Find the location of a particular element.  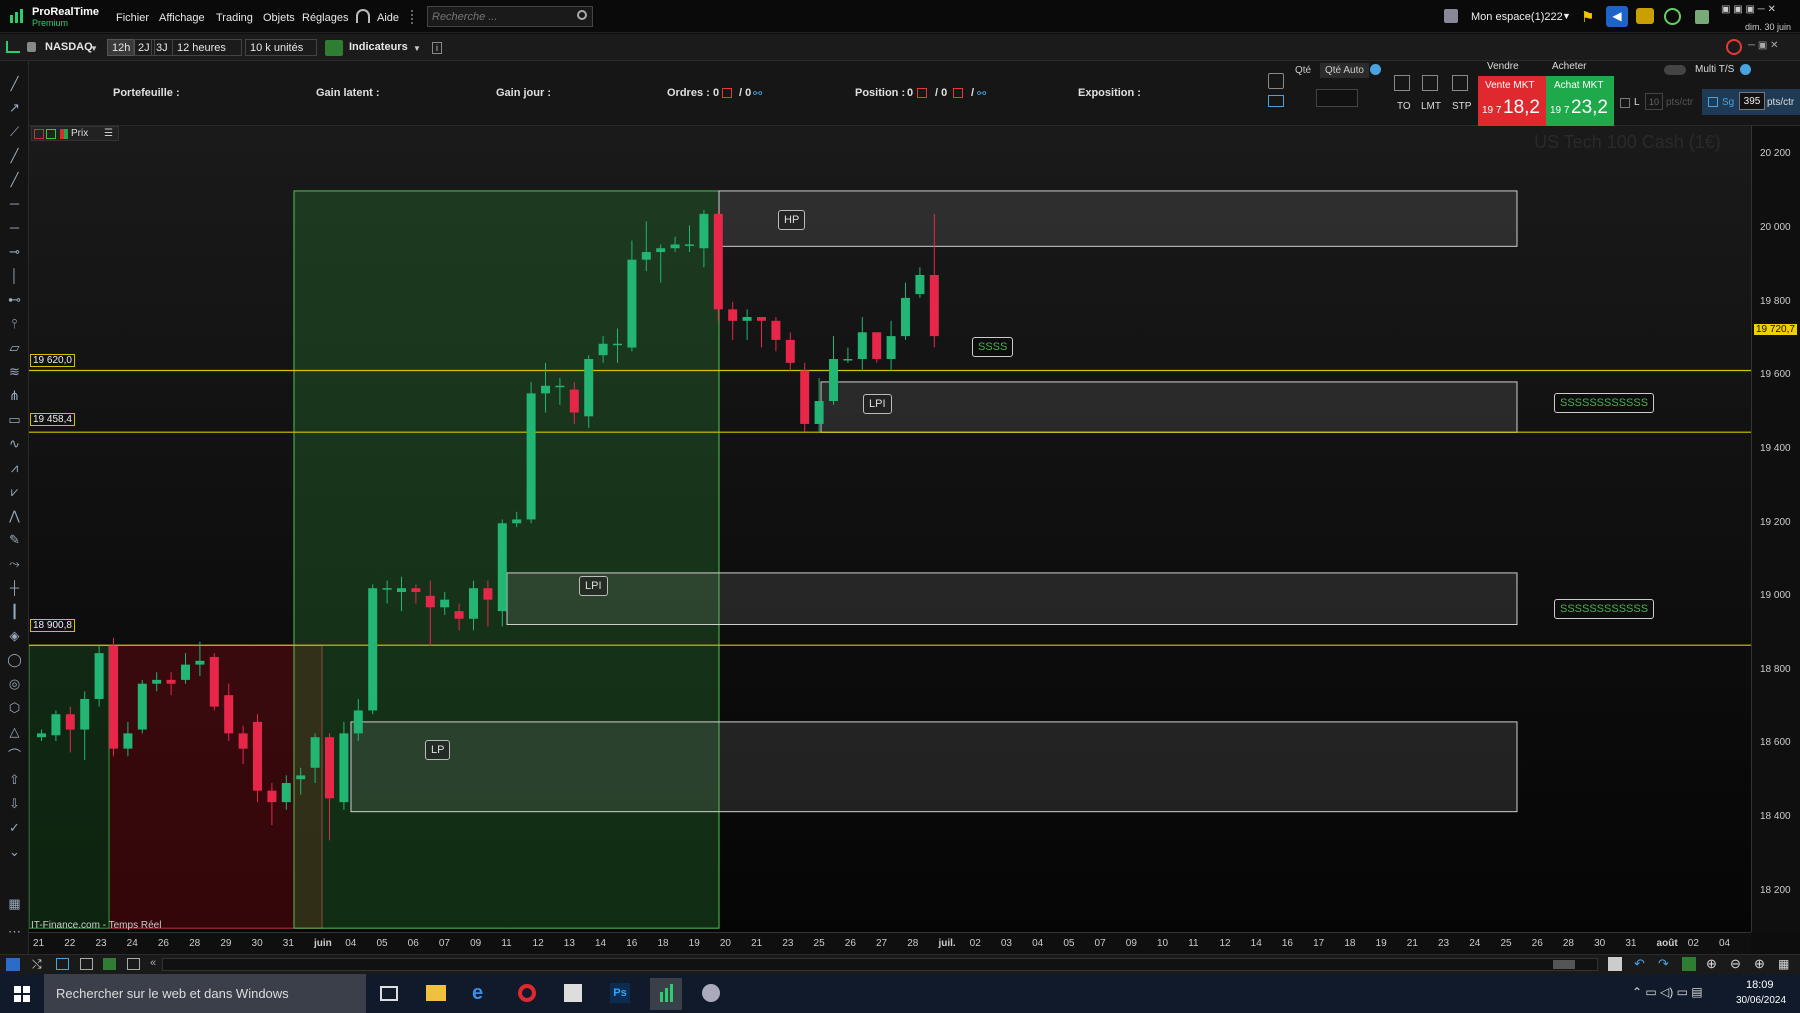

tray-icons: ⌃ ▭ ◁) ▭ ▤ is located at coordinates (1667, 992).